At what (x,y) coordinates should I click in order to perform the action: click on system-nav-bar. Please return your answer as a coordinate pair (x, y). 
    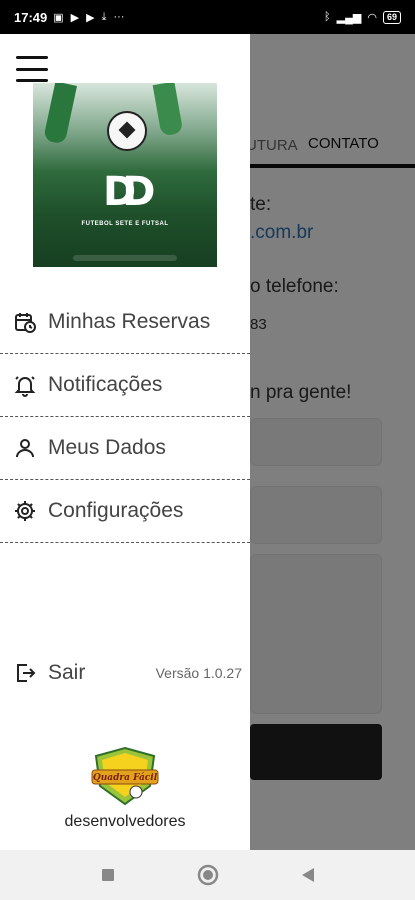
    Looking at the image, I should click on (207, 875).